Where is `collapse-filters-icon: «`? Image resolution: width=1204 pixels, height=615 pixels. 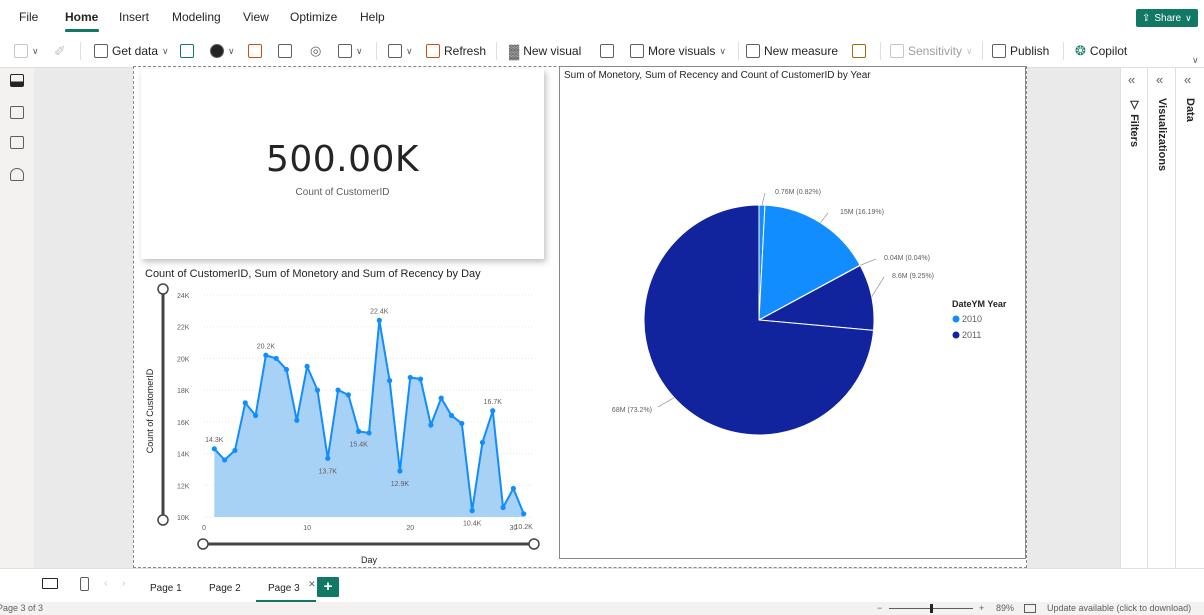
collapse-filters-icon: « is located at coordinates (1131, 79).